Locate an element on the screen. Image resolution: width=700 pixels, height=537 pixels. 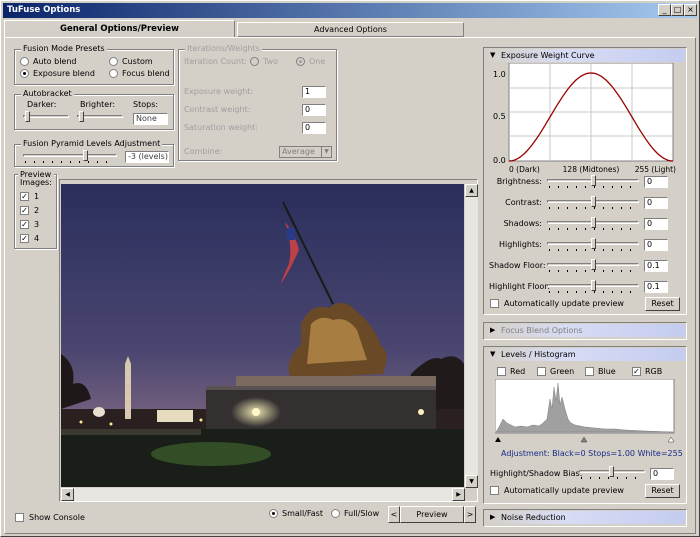
x-label-dark: 0 (Dark) is located at coordinates (524, 169).